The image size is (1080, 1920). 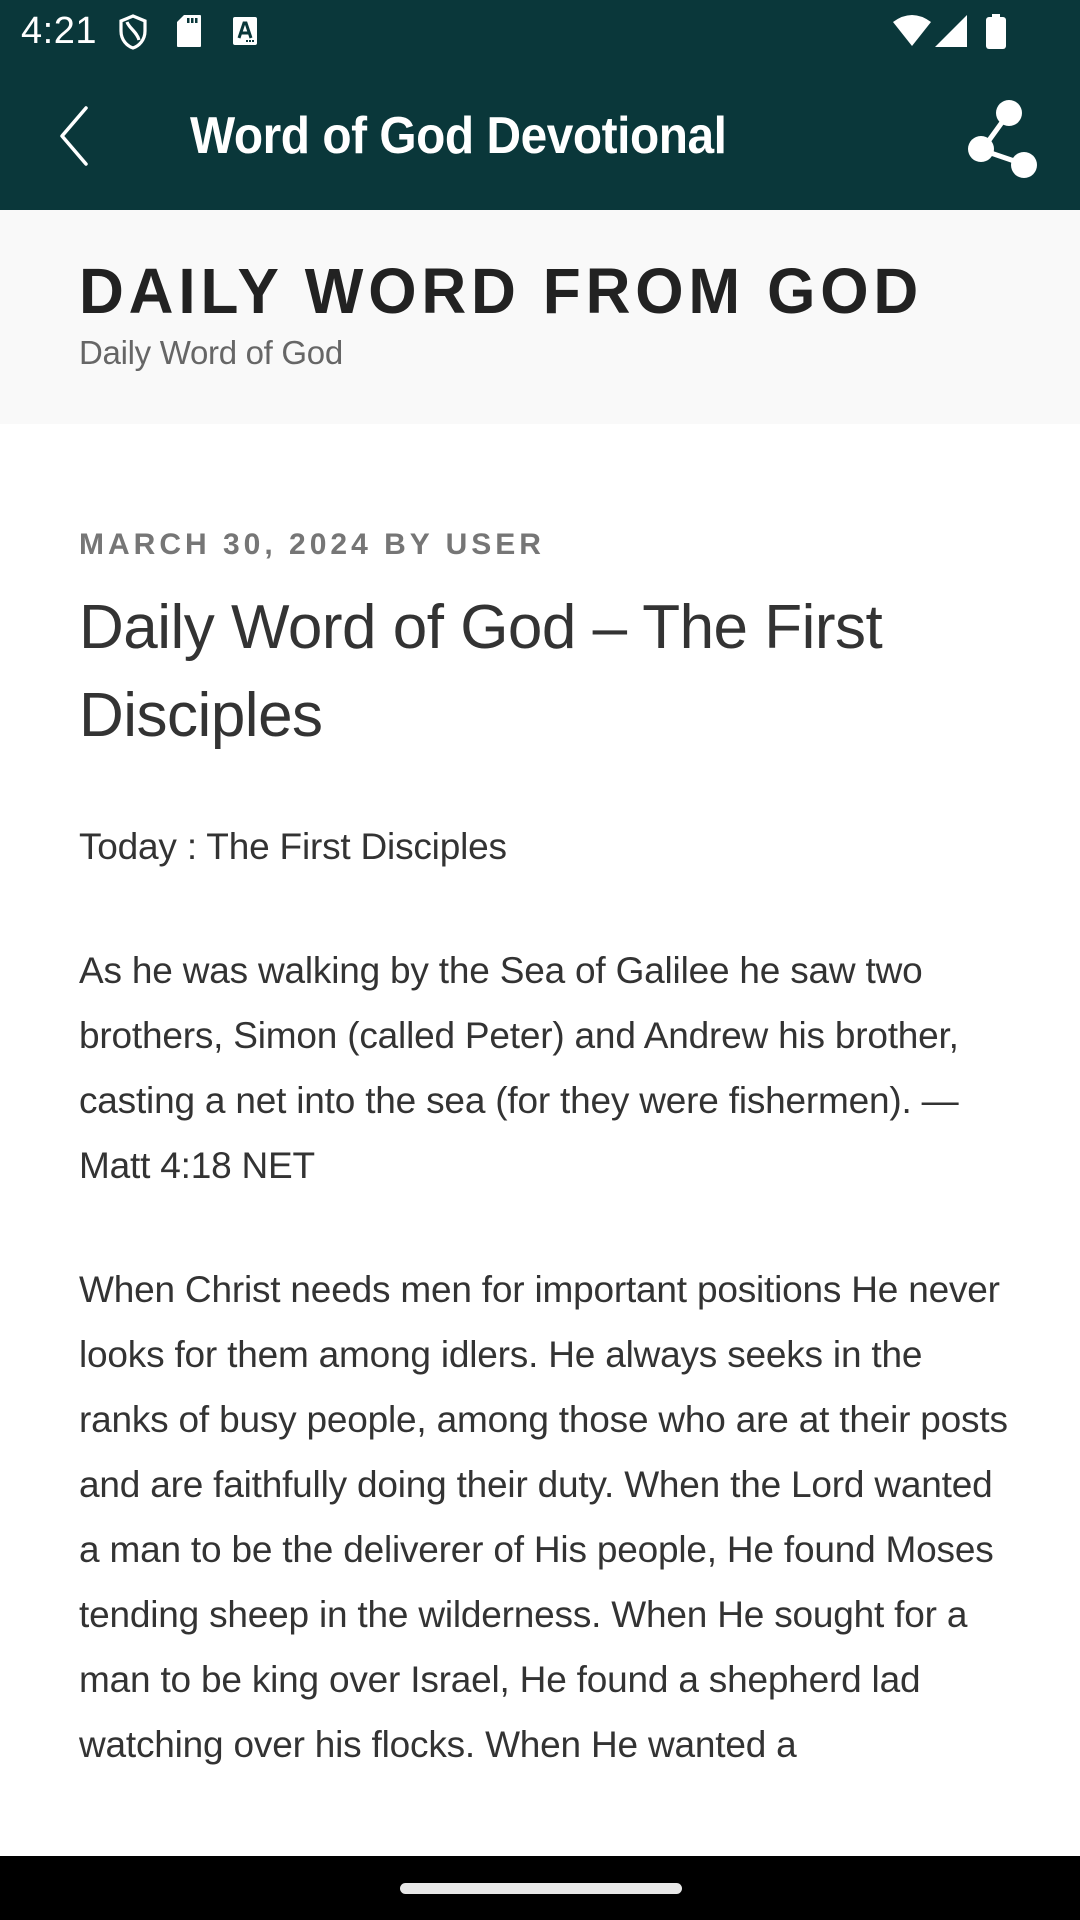 What do you see at coordinates (501, 291) in the screenshot?
I see `site-title: DAILY WORD FROM GOD` at bounding box center [501, 291].